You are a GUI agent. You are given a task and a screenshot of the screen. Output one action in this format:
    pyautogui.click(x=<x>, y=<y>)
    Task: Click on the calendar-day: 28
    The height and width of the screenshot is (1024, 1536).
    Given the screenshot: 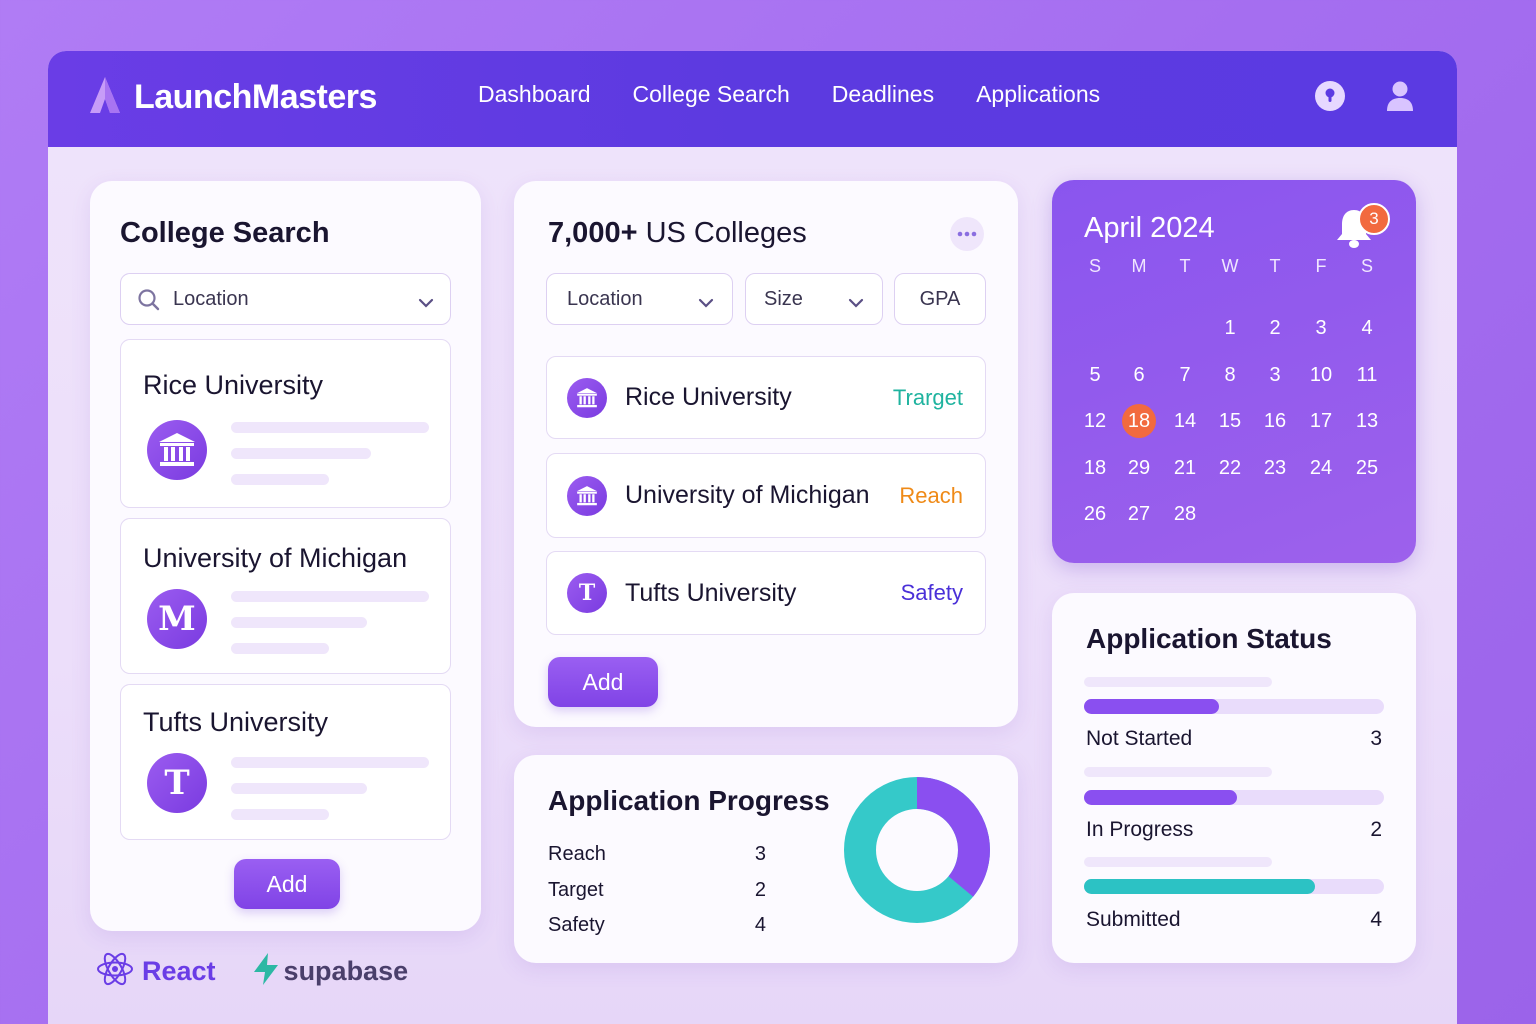 What is the action you would take?
    pyautogui.click(x=1185, y=514)
    